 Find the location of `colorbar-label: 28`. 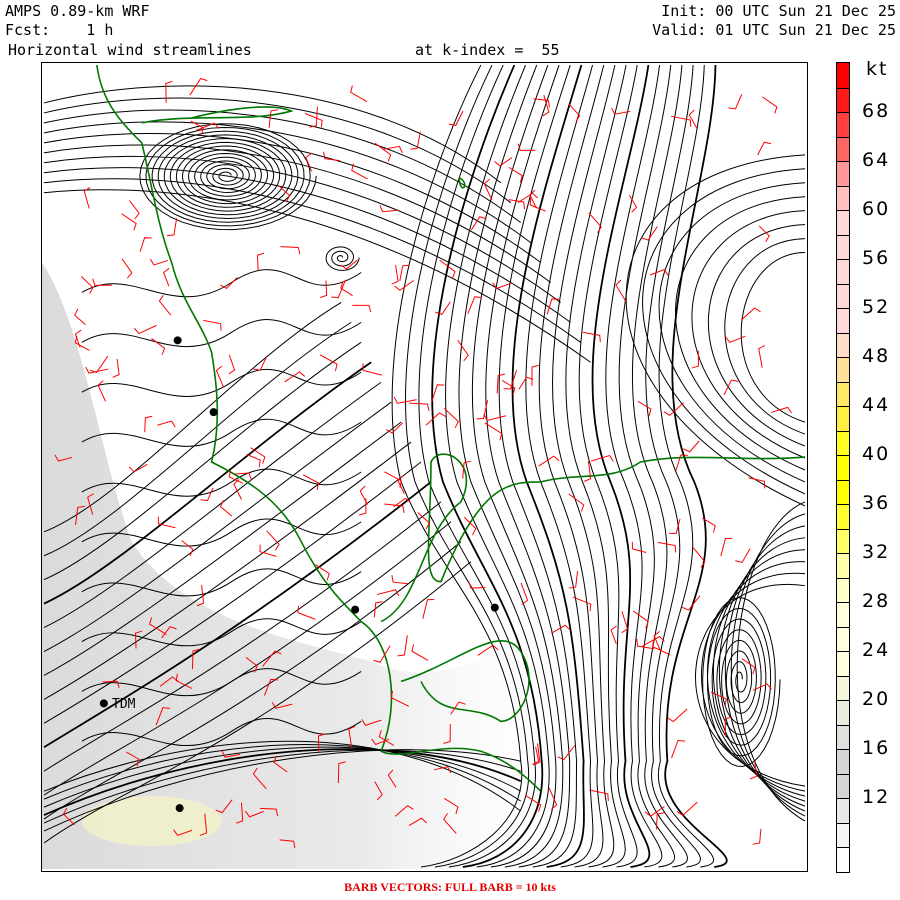

colorbar-label: 28 is located at coordinates (876, 601).